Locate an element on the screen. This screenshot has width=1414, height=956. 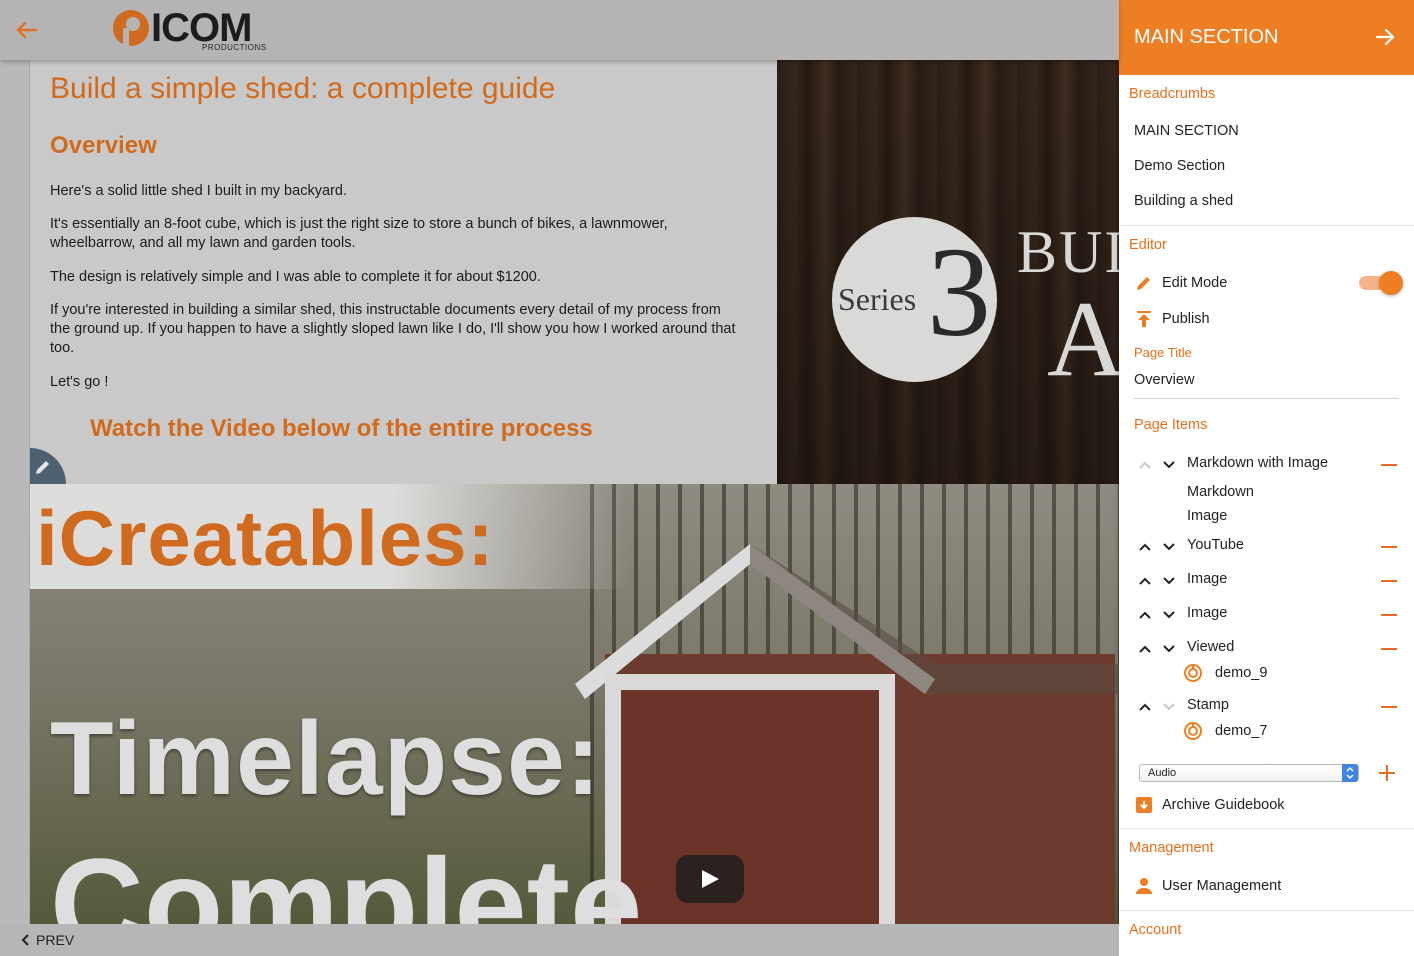
page-item-row: YouTube is located at coordinates (1272, 548).